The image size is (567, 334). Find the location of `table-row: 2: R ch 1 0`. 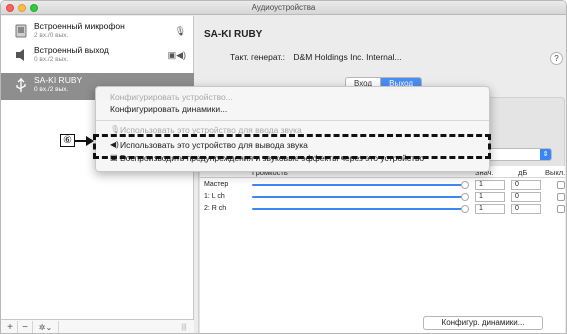

table-row: 2: R ch 1 0 is located at coordinates (382, 209).